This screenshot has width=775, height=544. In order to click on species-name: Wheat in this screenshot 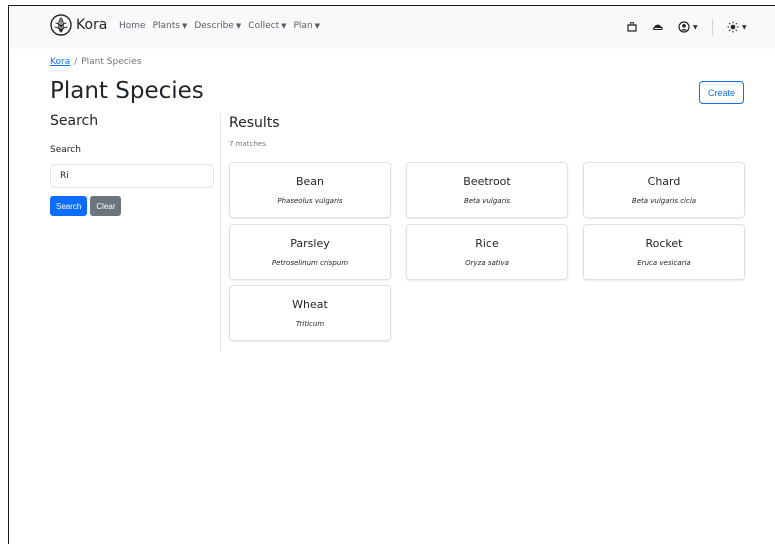, I will do `click(310, 304)`.